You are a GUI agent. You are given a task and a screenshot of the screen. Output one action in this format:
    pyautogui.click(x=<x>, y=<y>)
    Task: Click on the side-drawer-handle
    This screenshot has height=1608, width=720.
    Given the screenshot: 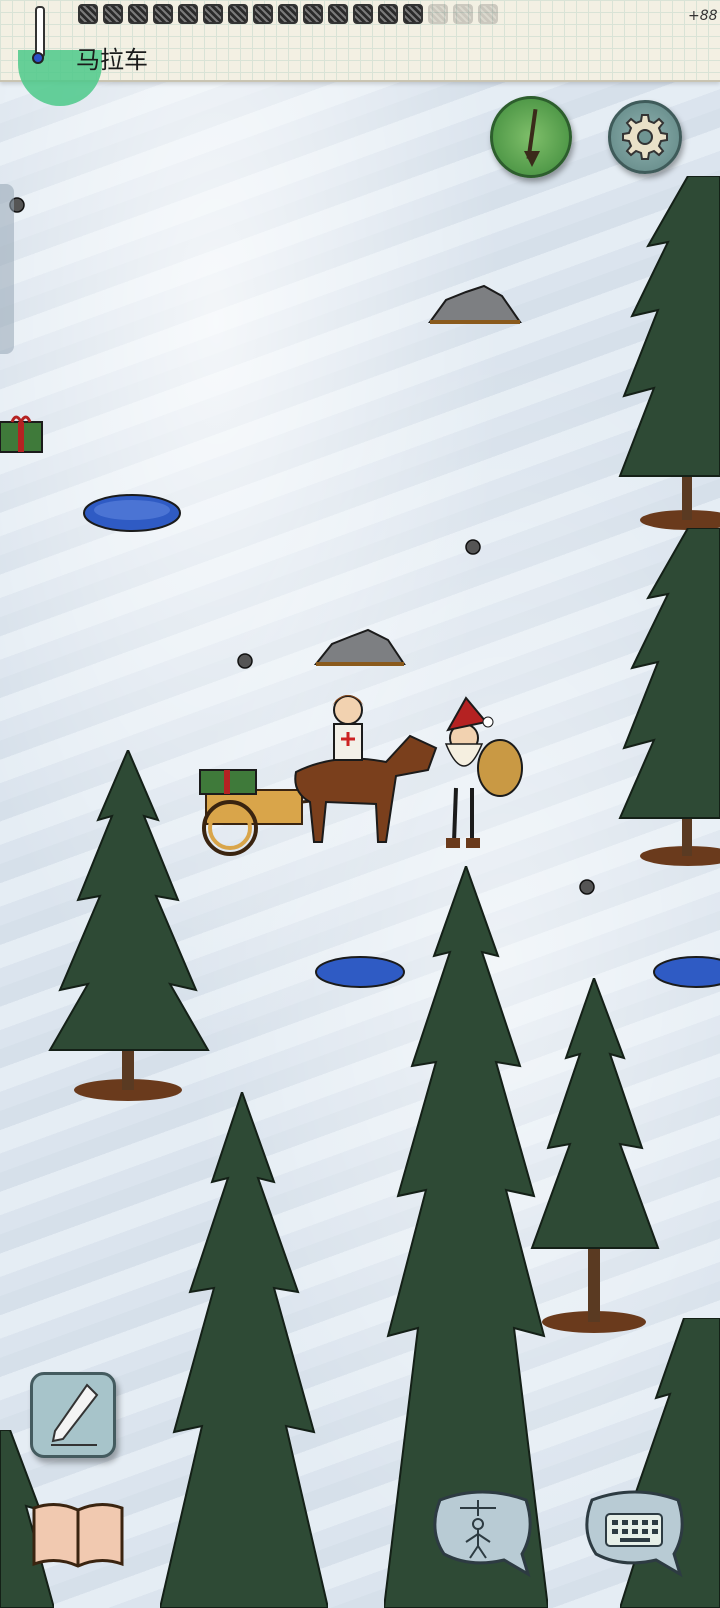 What is the action you would take?
    pyautogui.click(x=7, y=269)
    